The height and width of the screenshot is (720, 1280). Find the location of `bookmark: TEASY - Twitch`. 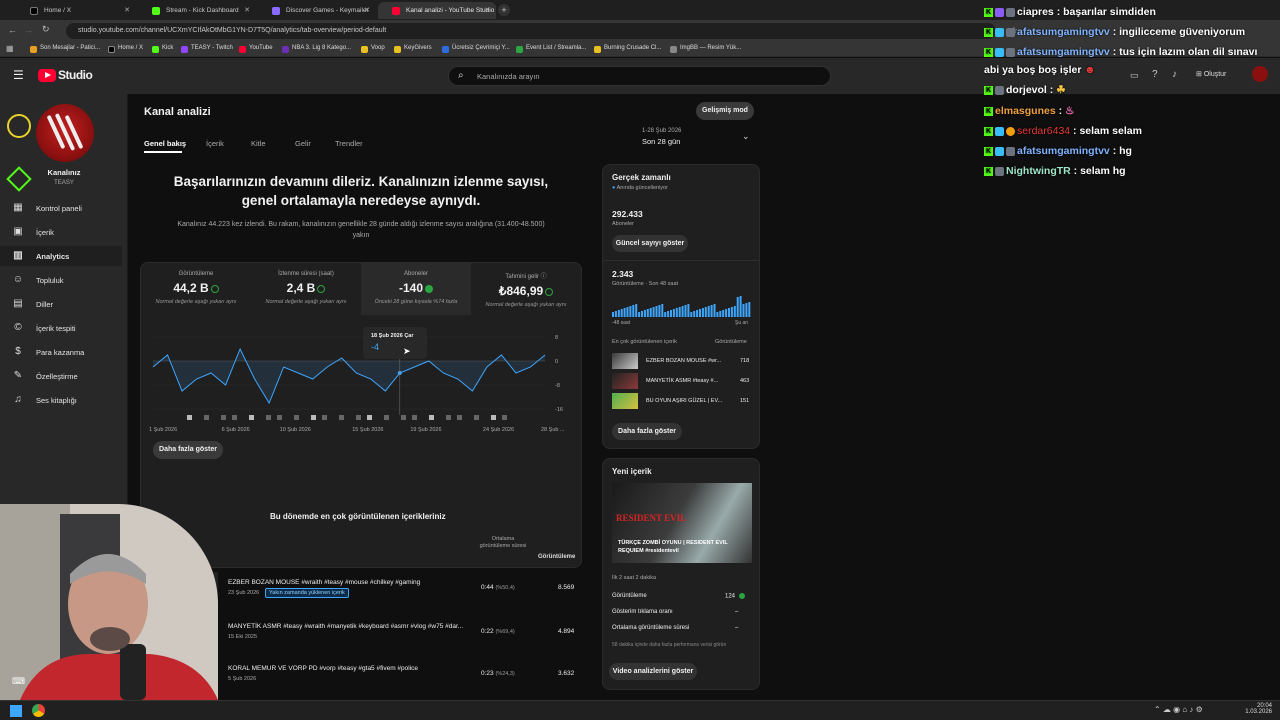

bookmark: TEASY - Twitch is located at coordinates (207, 49).